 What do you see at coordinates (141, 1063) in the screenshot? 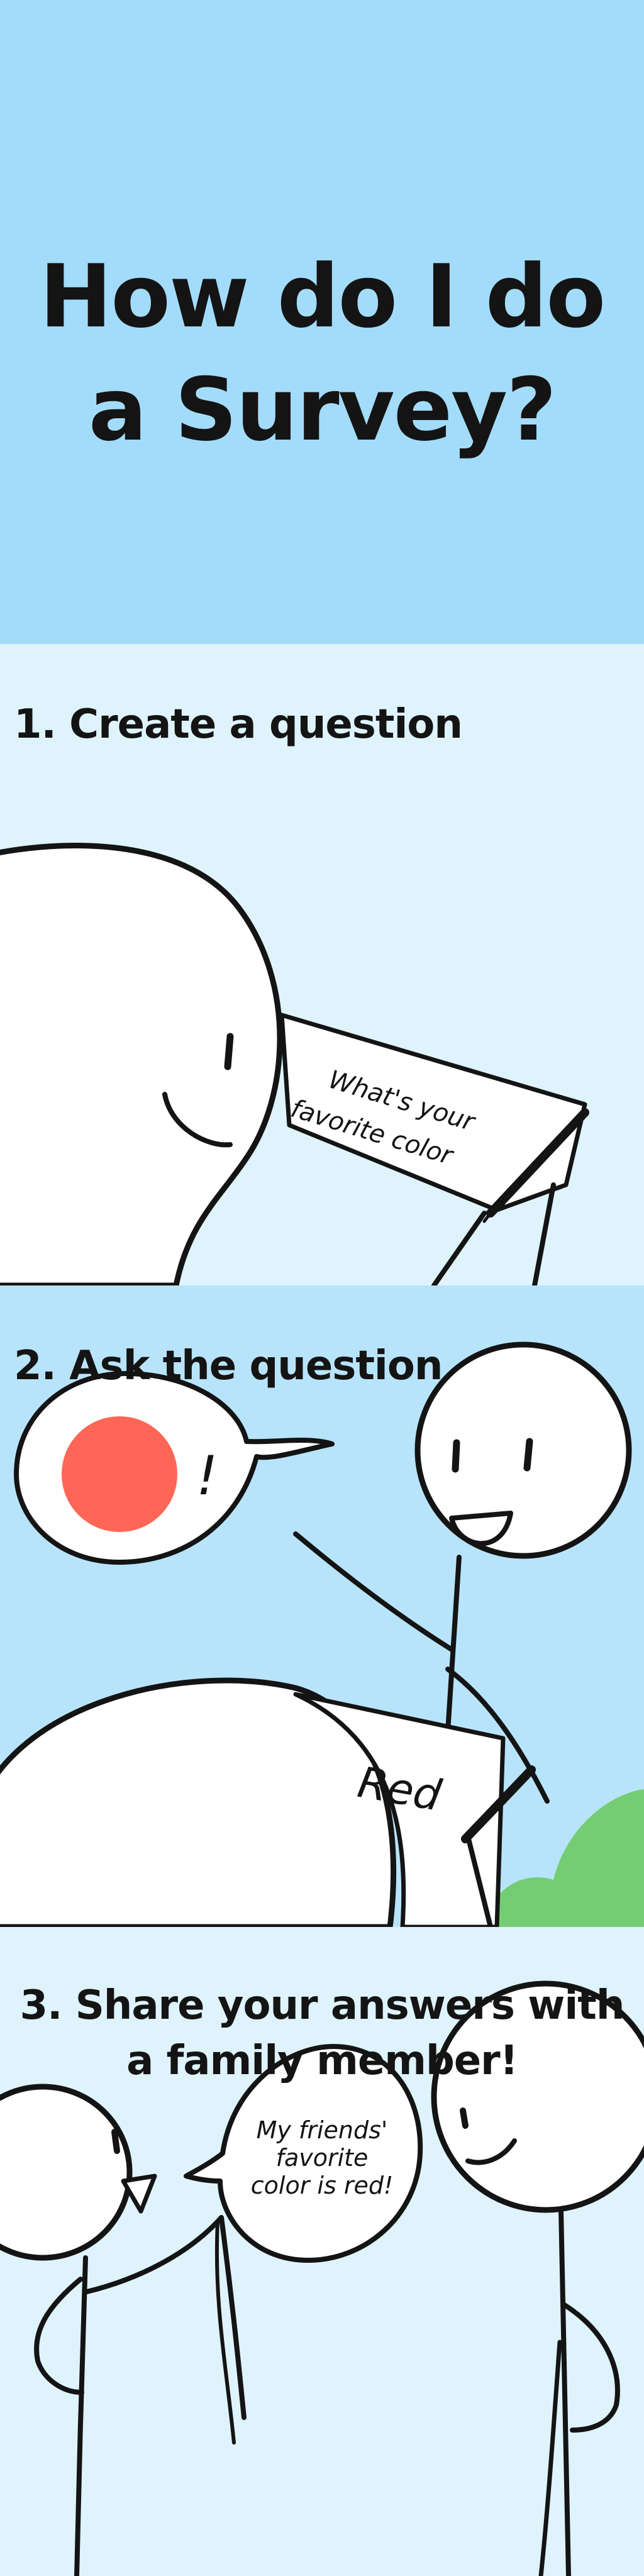
I see `person-head-large` at bounding box center [141, 1063].